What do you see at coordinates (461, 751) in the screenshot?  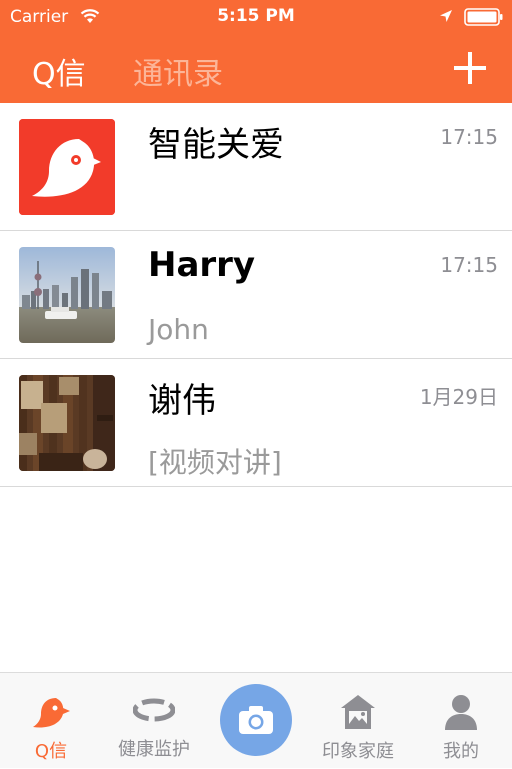 I see `tab-label: 我的` at bounding box center [461, 751].